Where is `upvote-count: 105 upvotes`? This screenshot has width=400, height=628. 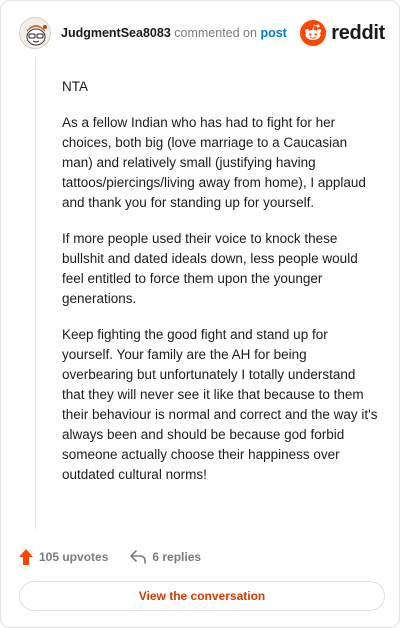
upvote-count: 105 upvotes is located at coordinates (74, 557).